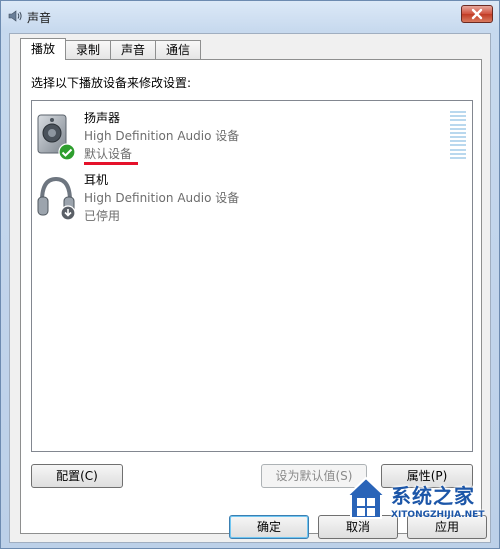 The image size is (500, 549). Describe the element at coordinates (39, 18) in the screenshot. I see `window-title: 声音` at that location.